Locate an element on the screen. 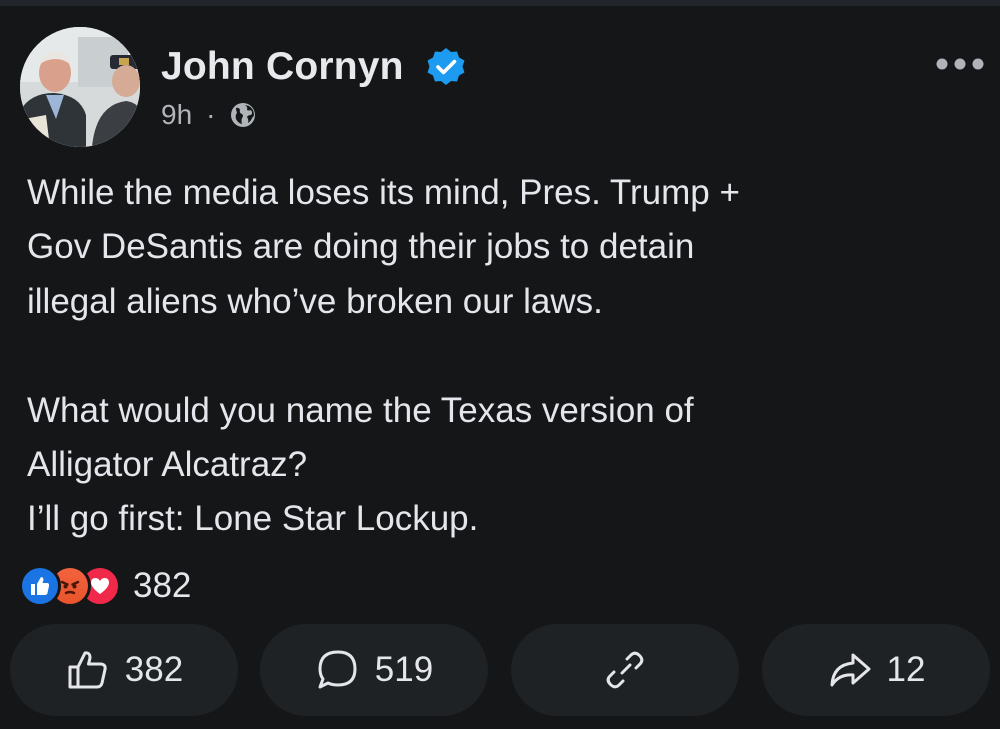 This screenshot has height=729, width=1000. post-text-line: What would you name the Texas version of is located at coordinates (360, 410).